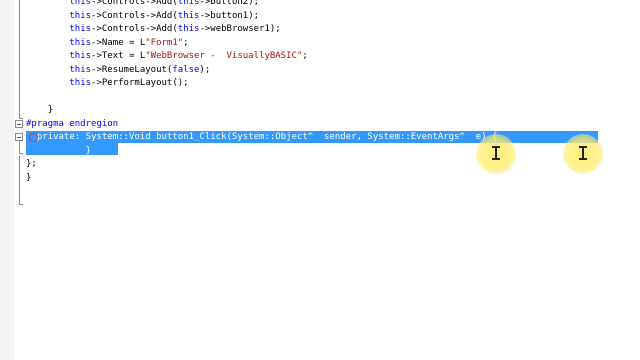 The width and height of the screenshot is (640, 360). What do you see at coordinates (140, 83) in the screenshot?
I see `code-token: ->PerformLayout();` at bounding box center [140, 83].